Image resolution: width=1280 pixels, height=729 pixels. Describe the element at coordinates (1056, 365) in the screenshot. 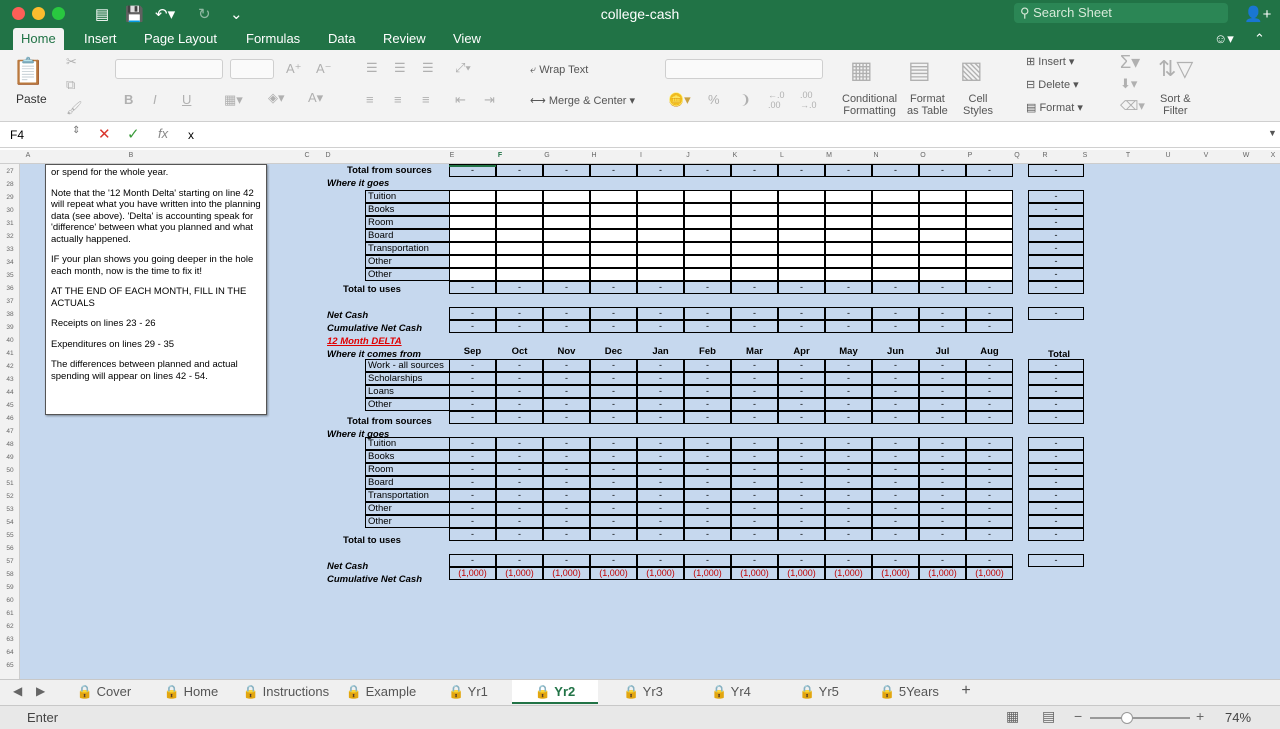

I see `total-cell: -` at that location.